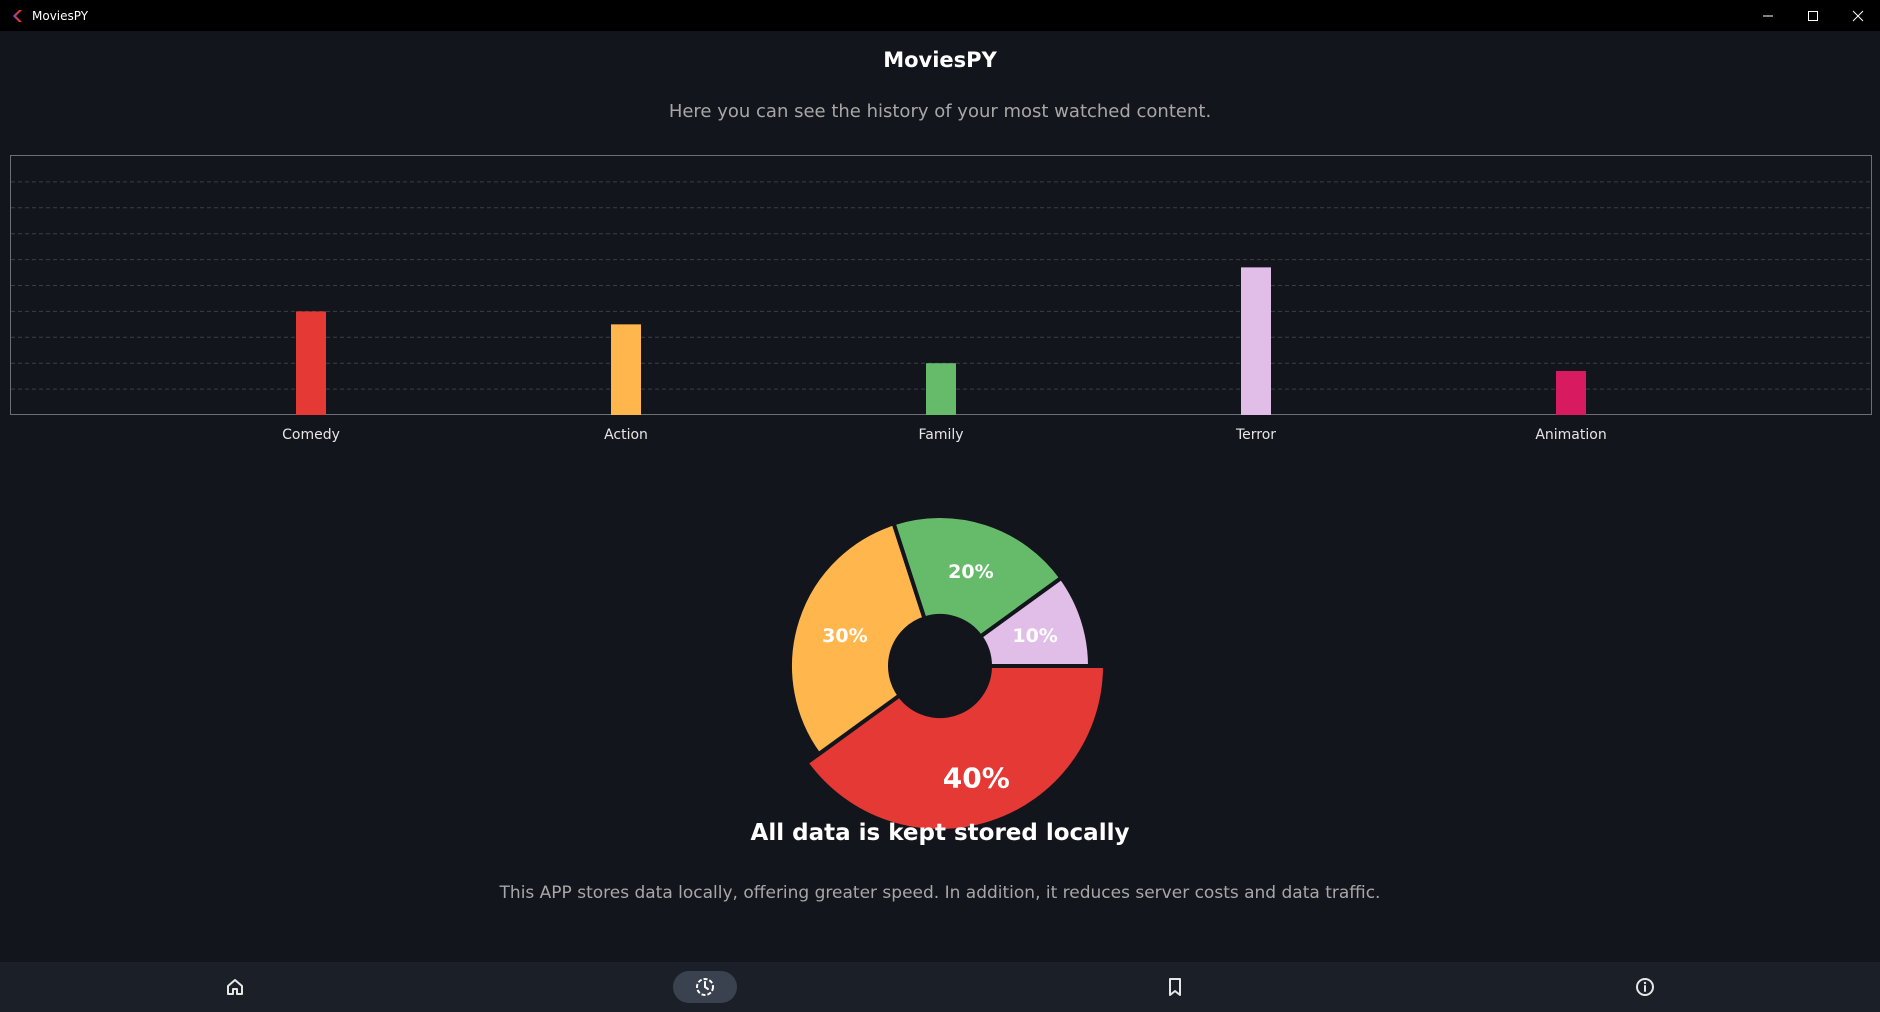 The image size is (1880, 1012). Describe the element at coordinates (311, 363) in the screenshot. I see `bar-comedy` at that location.